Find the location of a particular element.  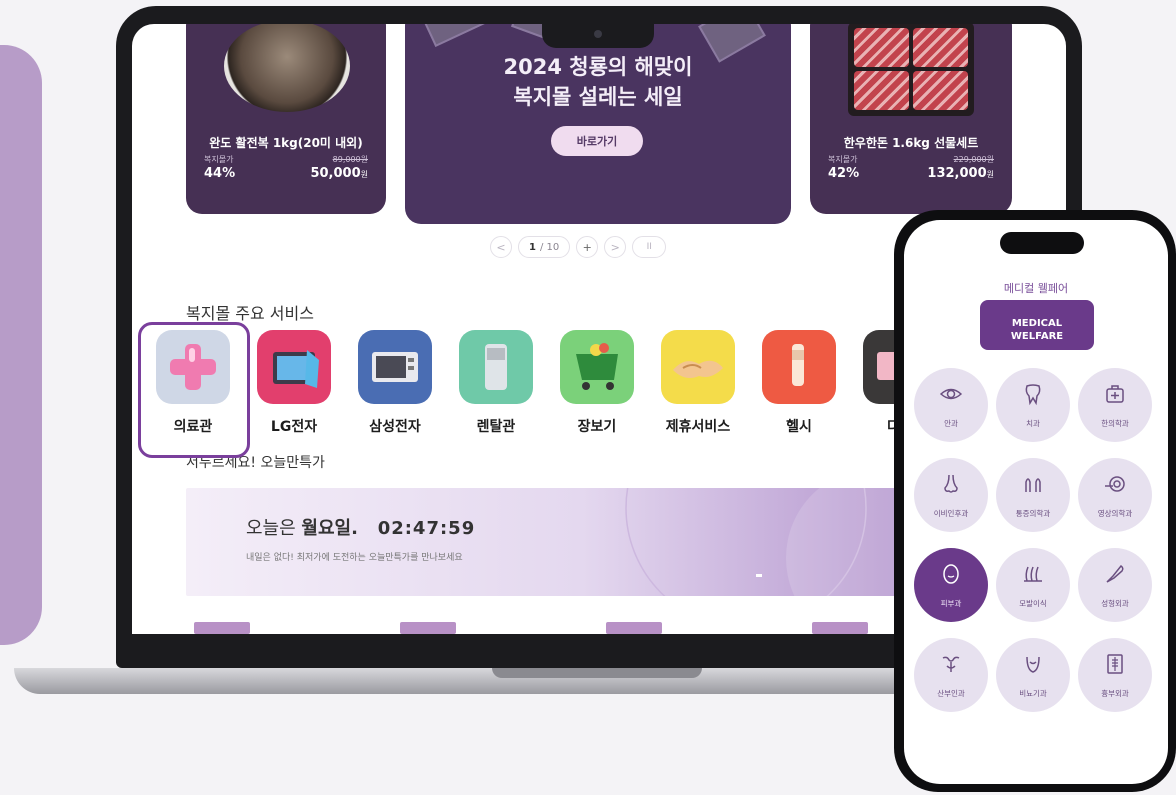

service-item: LG전자 is located at coordinates (294, 383).